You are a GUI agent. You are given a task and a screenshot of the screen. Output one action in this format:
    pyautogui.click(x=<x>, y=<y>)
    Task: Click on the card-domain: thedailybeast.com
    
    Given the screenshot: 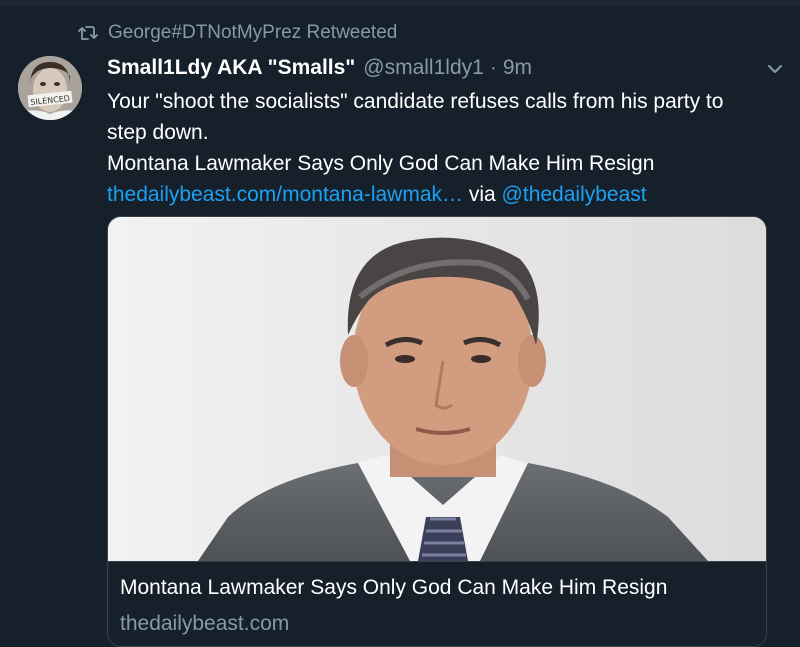 What is the action you would take?
    pyautogui.click(x=205, y=623)
    